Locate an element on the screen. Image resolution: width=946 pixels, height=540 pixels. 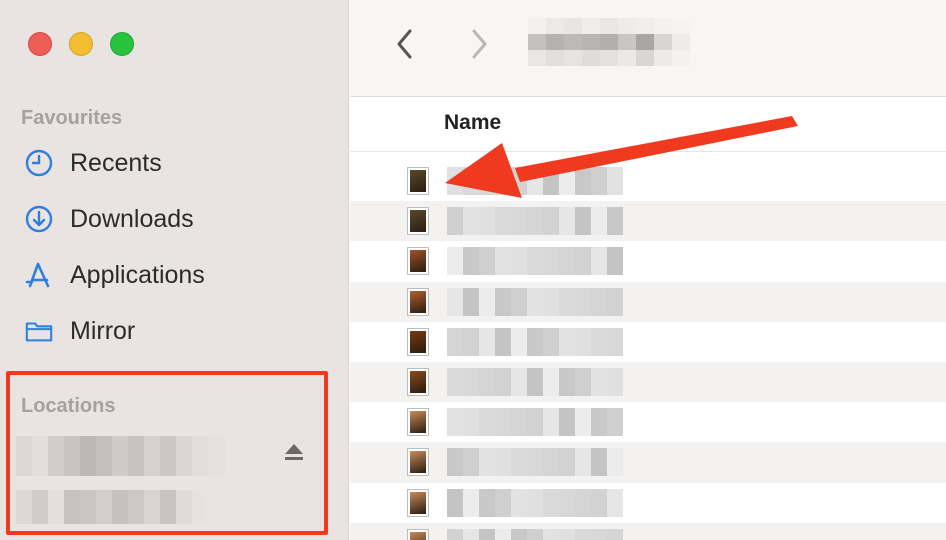
favourites-section-title: Favourites is located at coordinates (72, 118).